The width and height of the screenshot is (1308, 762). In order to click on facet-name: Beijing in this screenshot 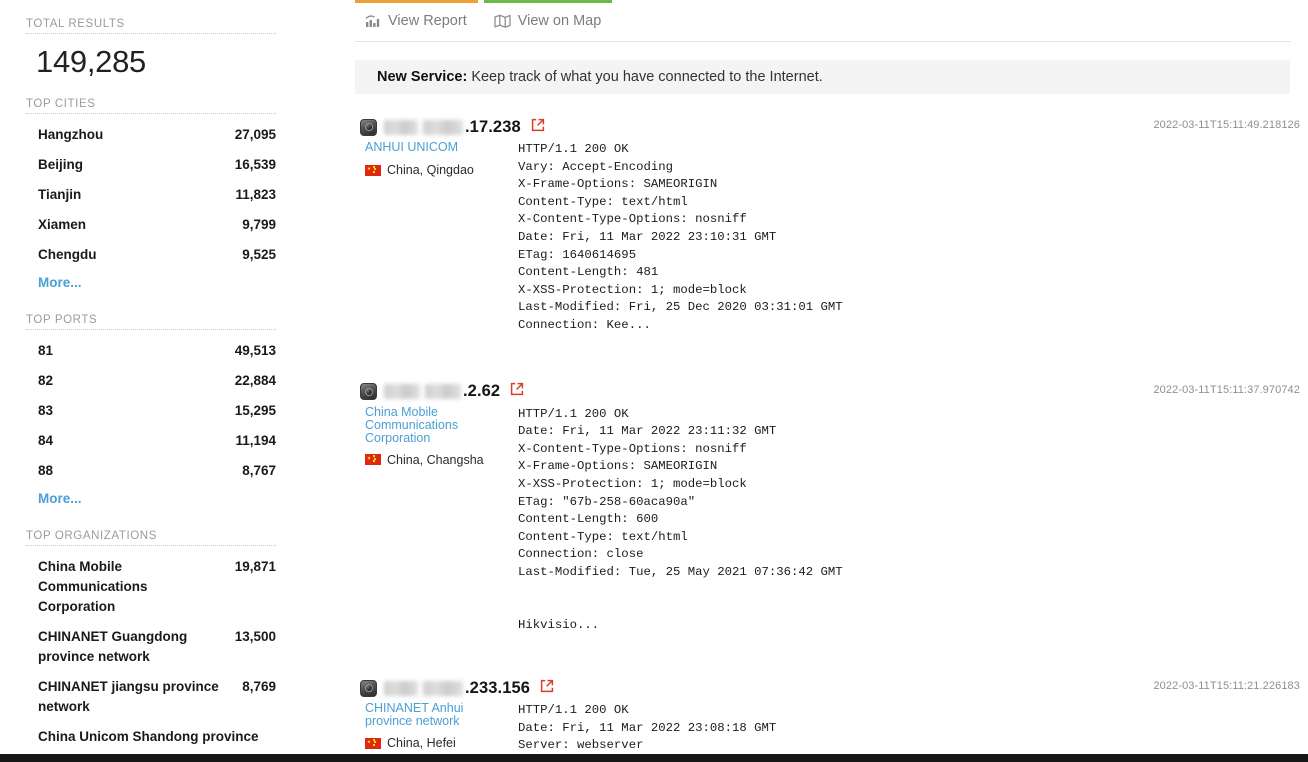, I will do `click(61, 164)`.